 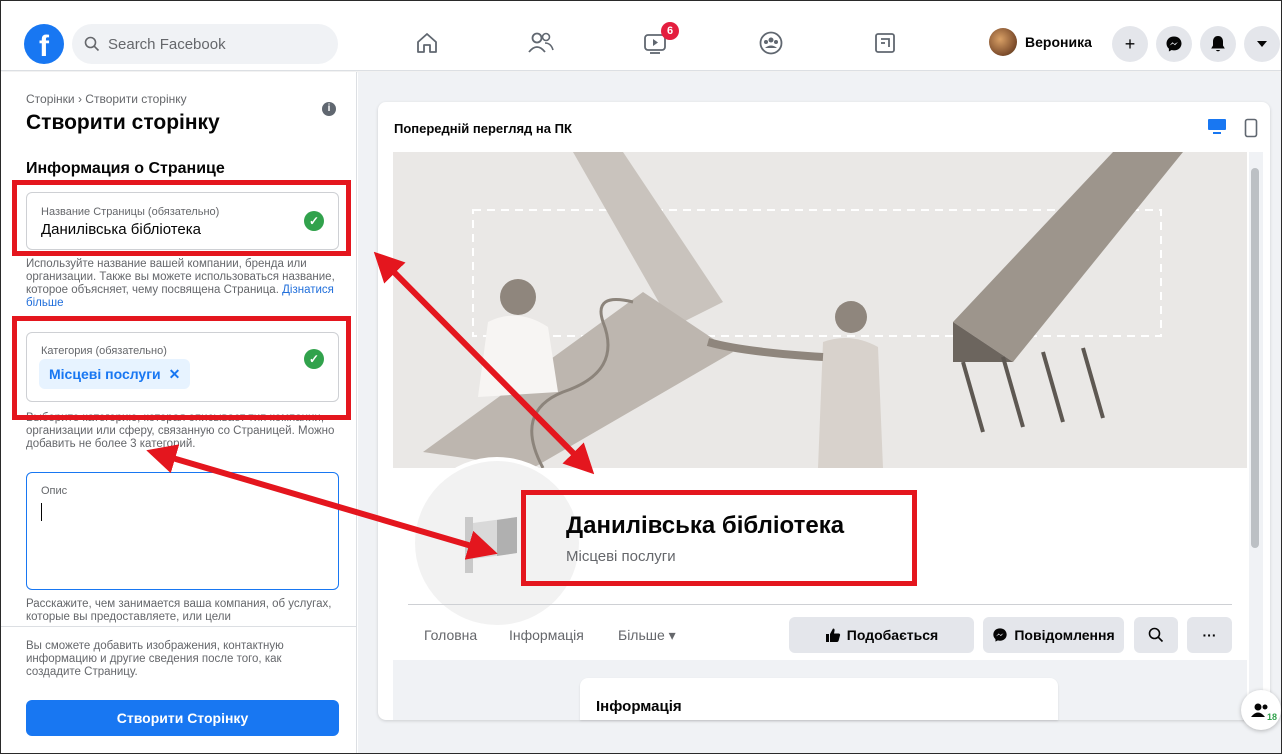 I want to click on search-input: Search Facebook, so click(x=205, y=44).